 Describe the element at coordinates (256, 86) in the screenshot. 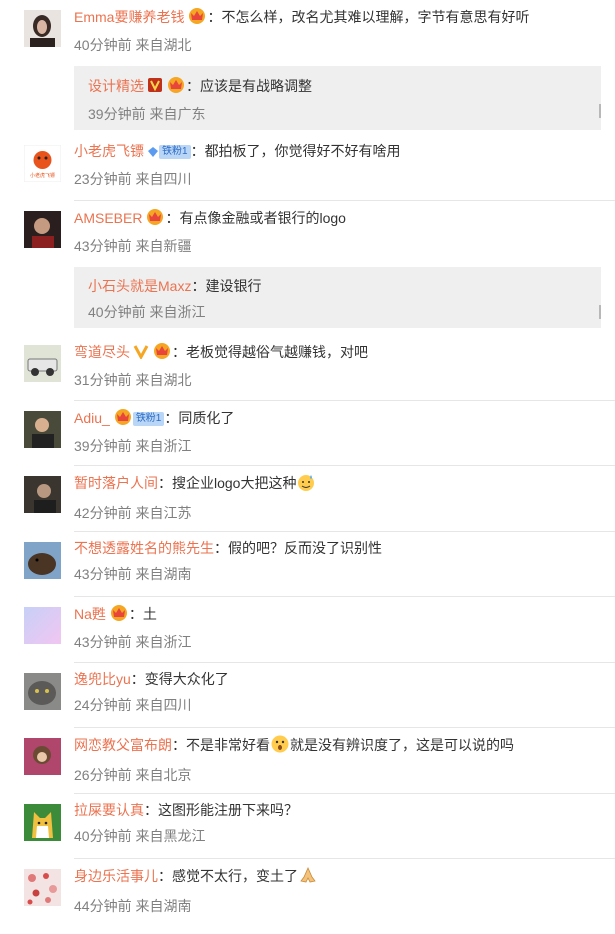

I see `reply-text: 应该是有战略调整` at that location.